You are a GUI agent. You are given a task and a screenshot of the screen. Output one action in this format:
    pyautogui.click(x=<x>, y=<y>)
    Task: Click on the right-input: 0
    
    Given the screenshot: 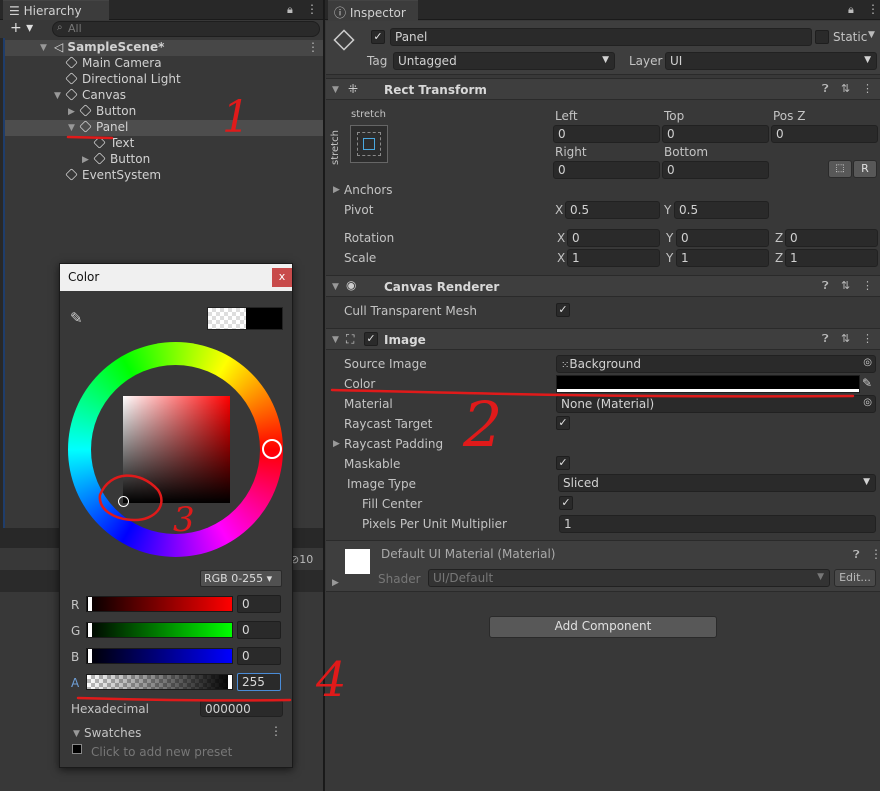 What is the action you would take?
    pyautogui.click(x=606, y=170)
    